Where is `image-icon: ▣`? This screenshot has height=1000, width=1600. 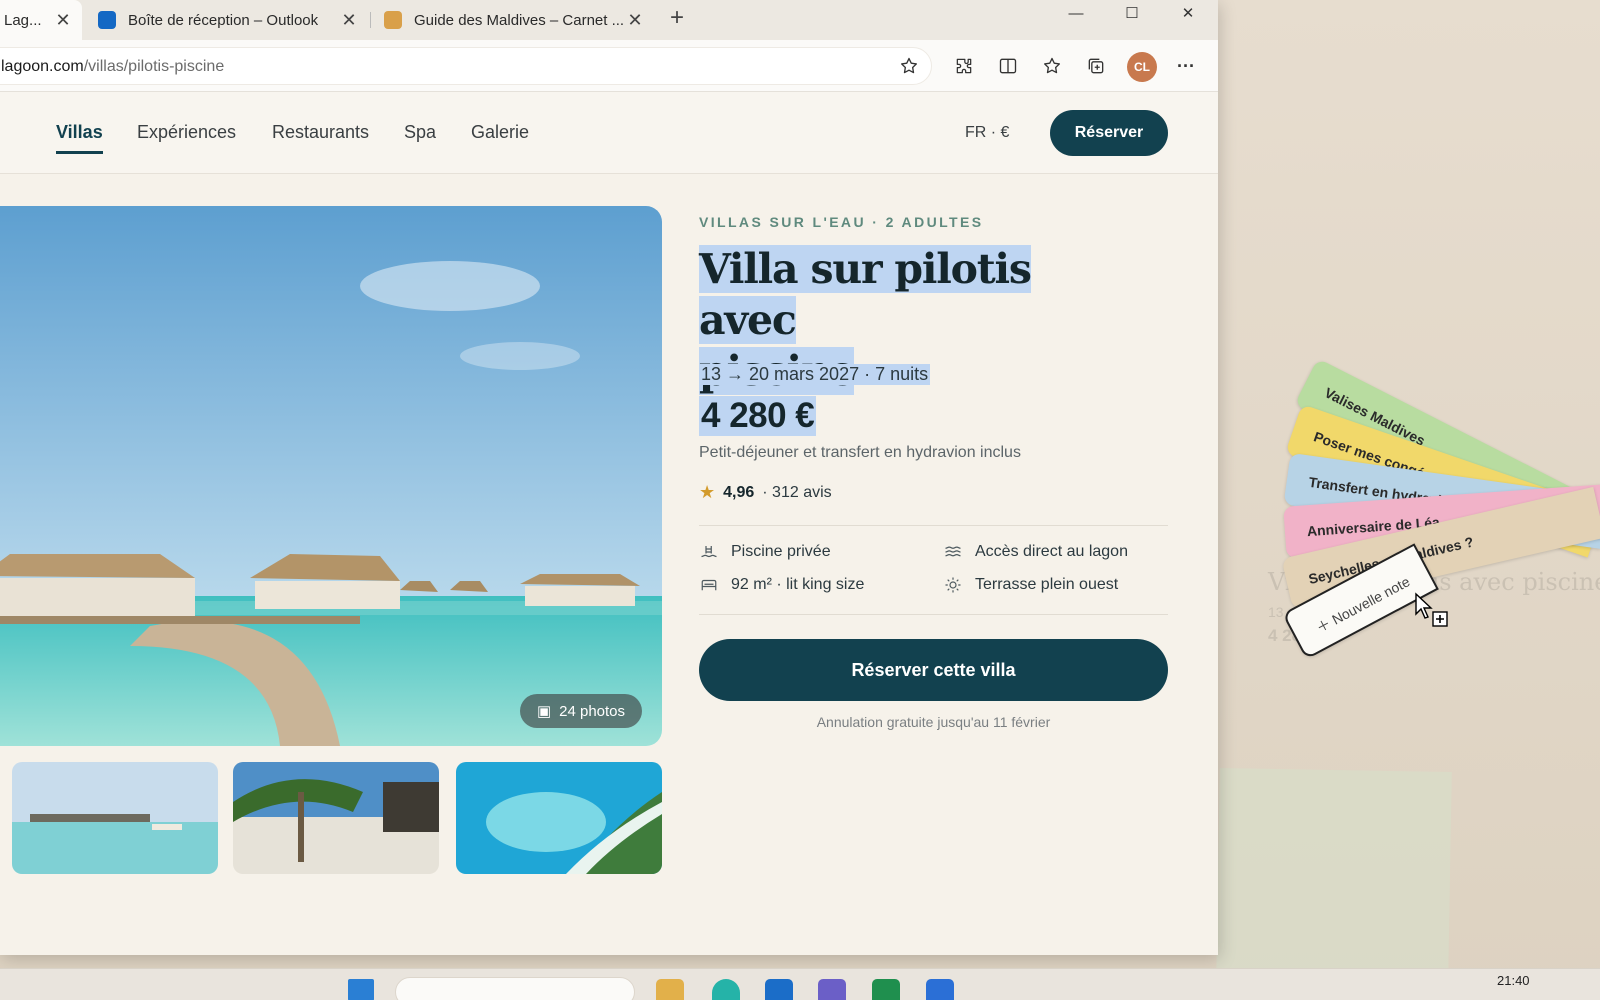
image-icon: ▣ is located at coordinates (544, 711).